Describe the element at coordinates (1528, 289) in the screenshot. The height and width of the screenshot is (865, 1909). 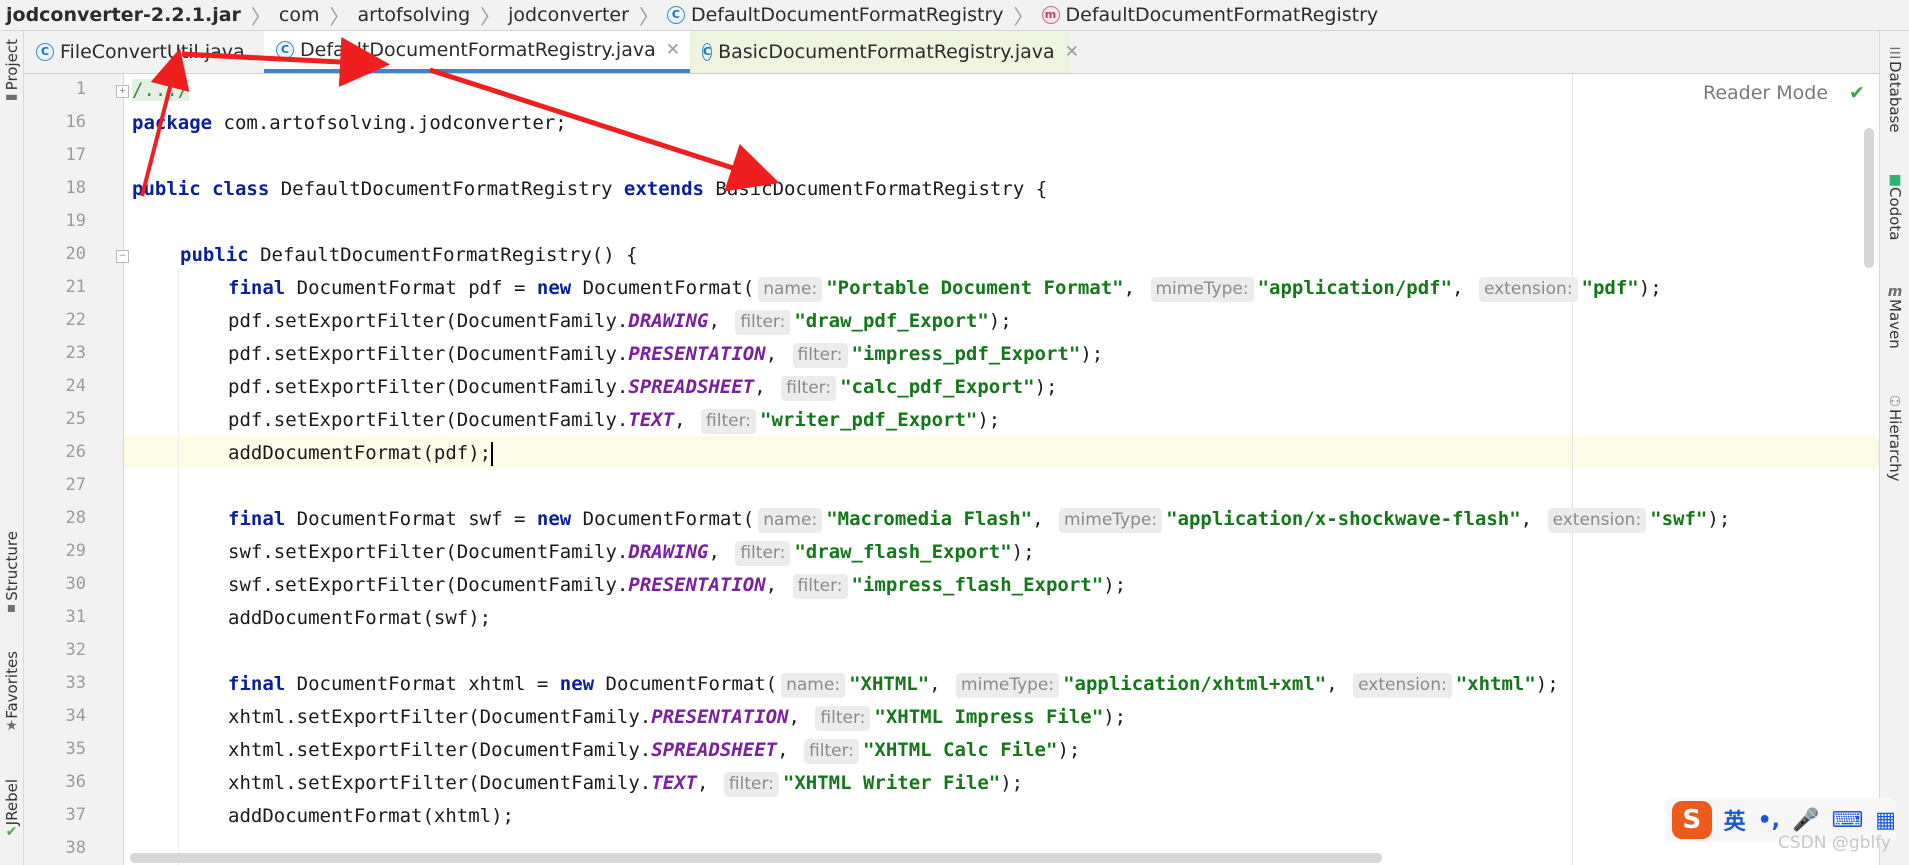
I see `parameter-hint: extension:` at that location.